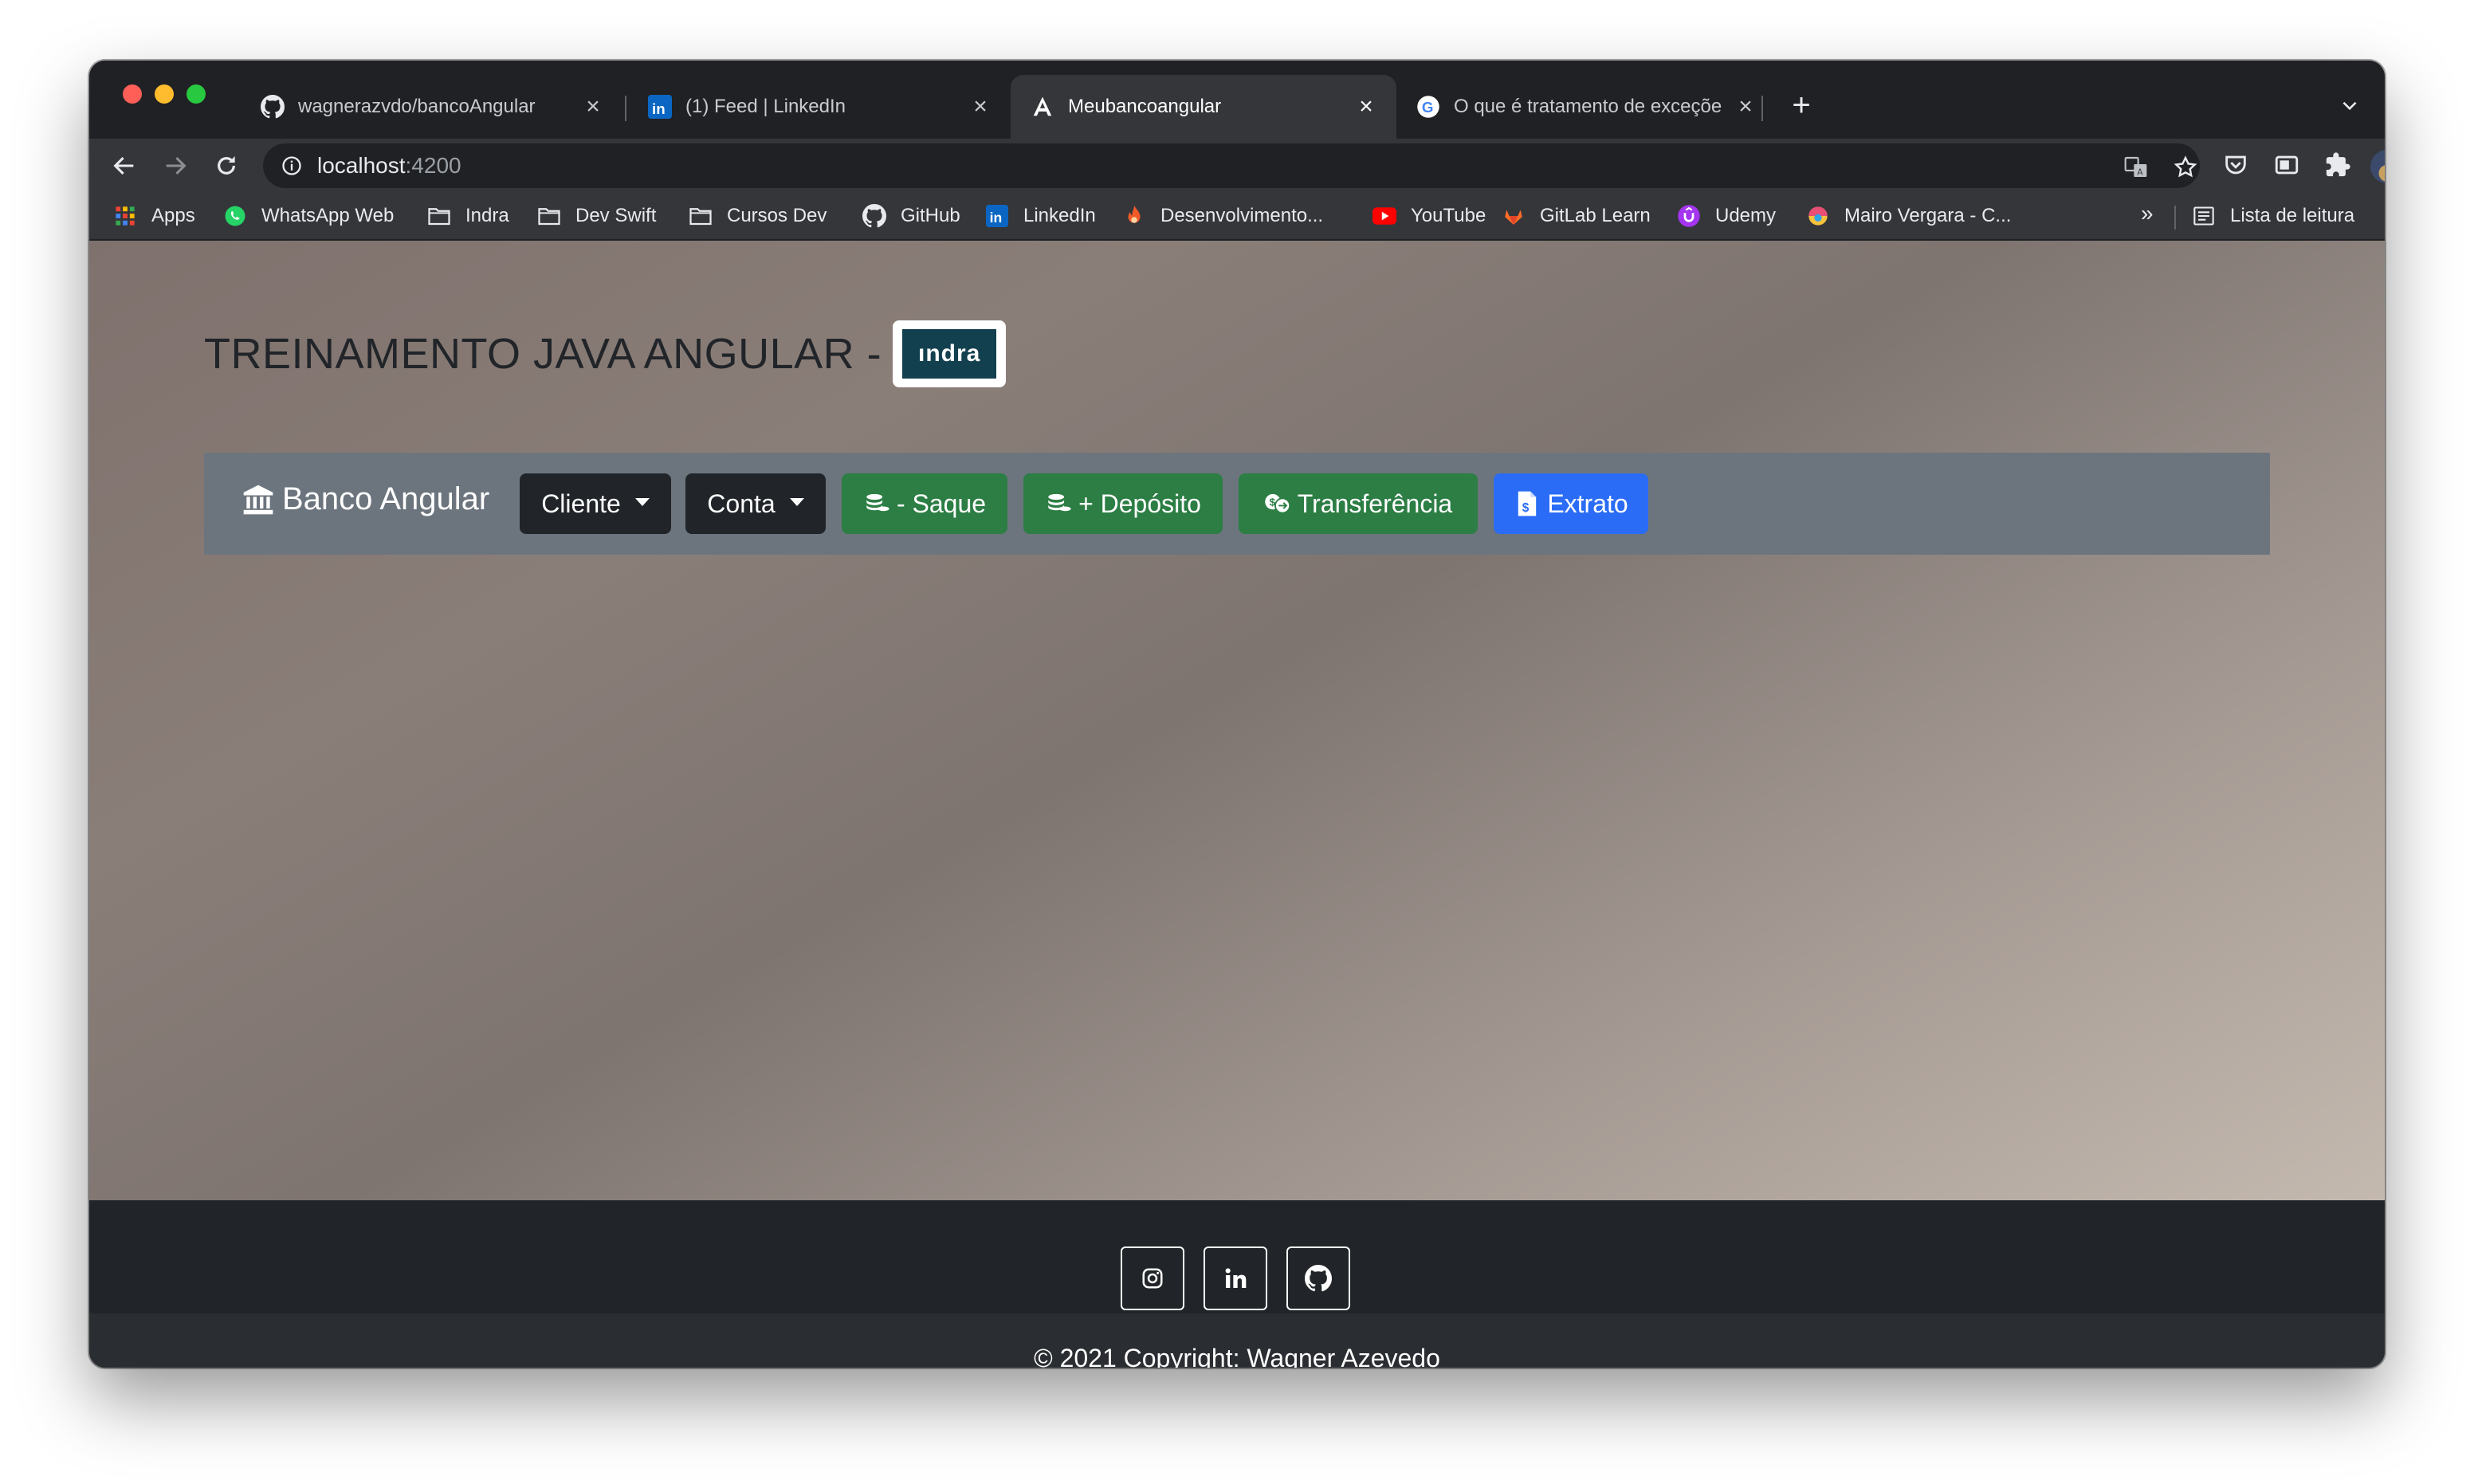 The width and height of the screenshot is (2474, 1484). Describe the element at coordinates (1802, 105) in the screenshot. I see `new-tab-button: +` at that location.